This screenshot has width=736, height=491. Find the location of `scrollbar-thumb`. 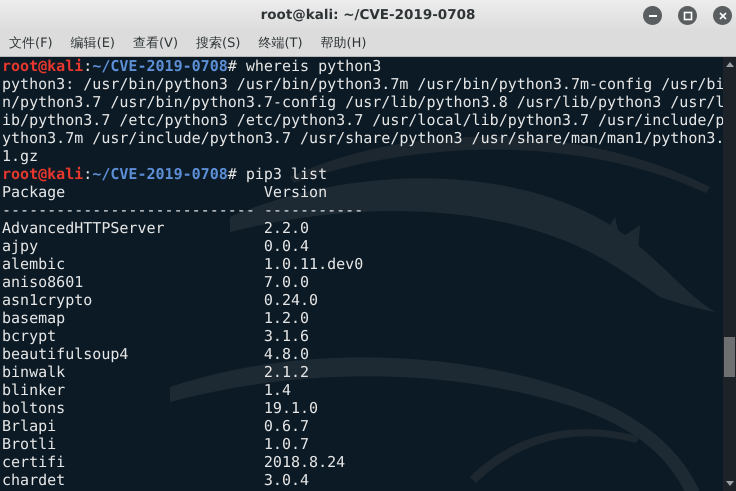

scrollbar-thumb is located at coordinates (729, 357).